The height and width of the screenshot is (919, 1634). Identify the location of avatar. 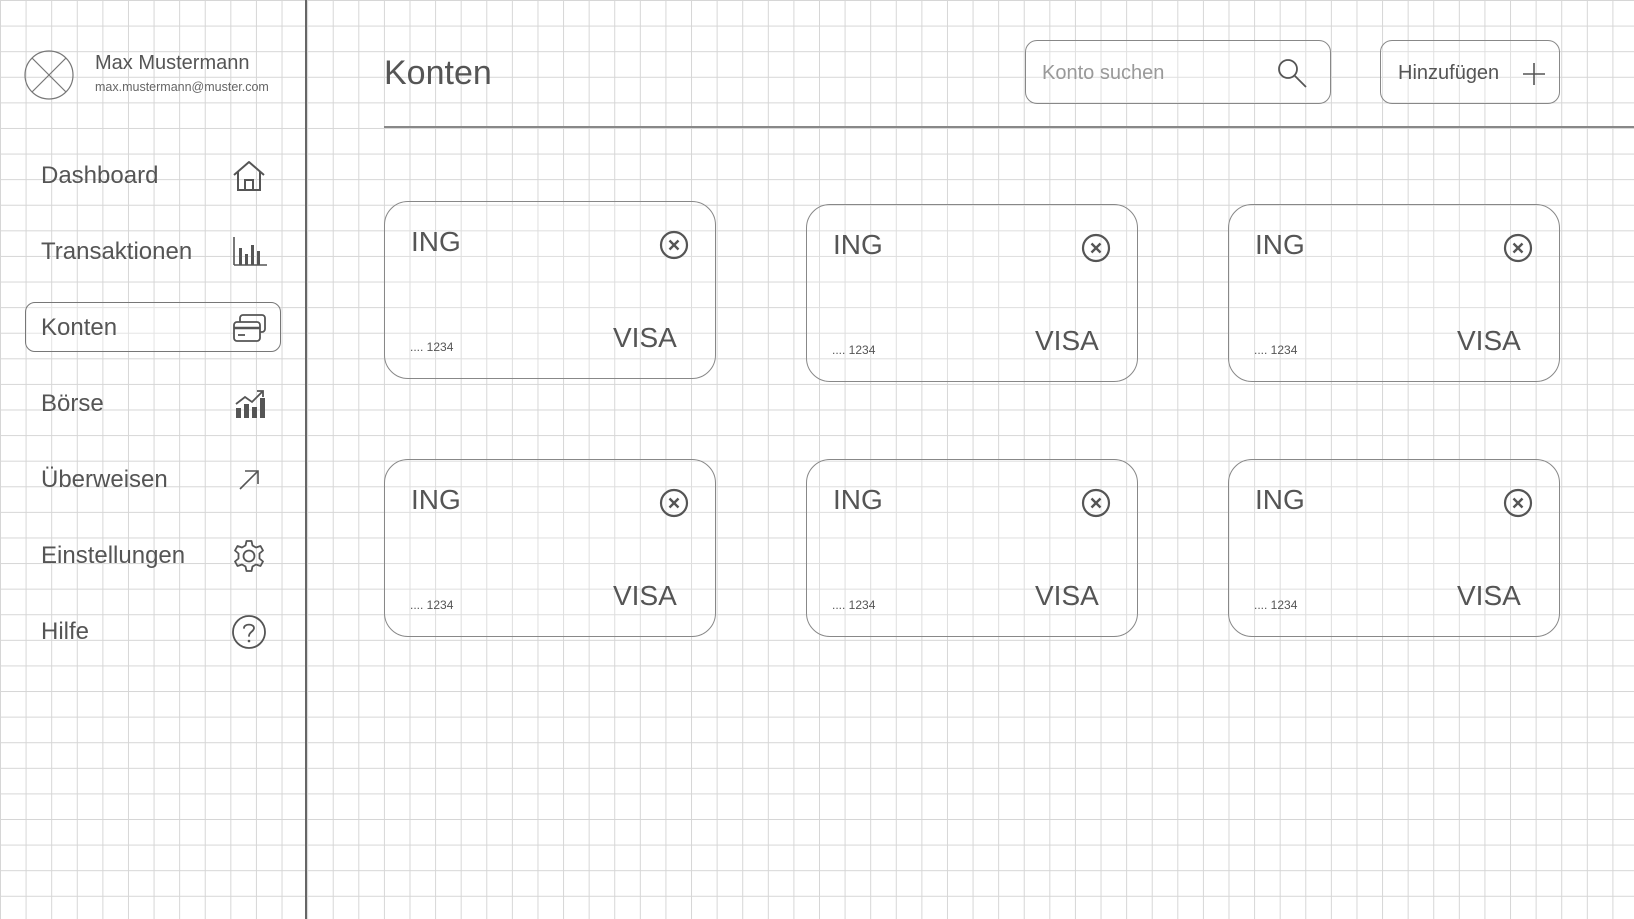
(49, 75).